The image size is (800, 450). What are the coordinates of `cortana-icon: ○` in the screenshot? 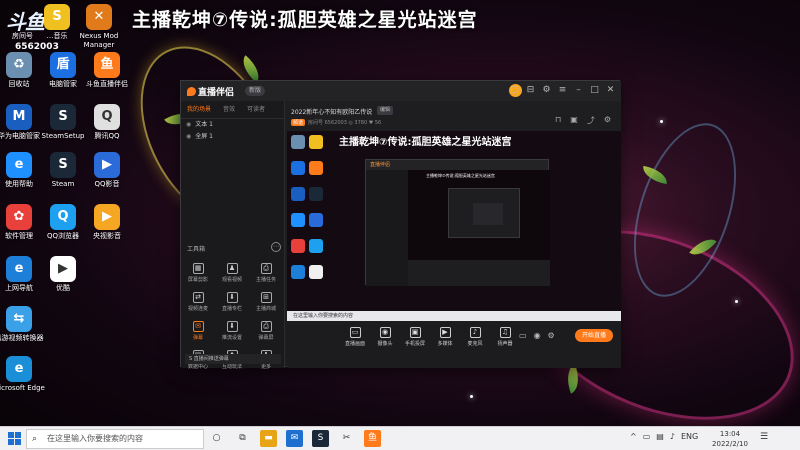 It's located at (216, 438).